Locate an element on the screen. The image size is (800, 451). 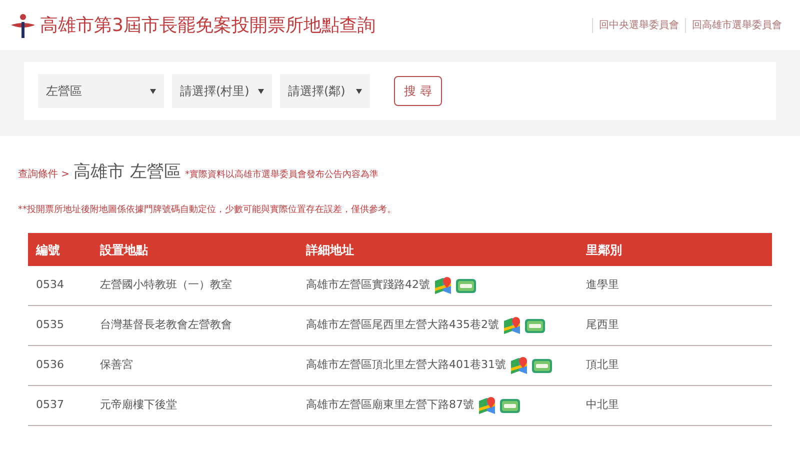
table-cell-text: 高雄市左營區廟東里左營下路87號 is located at coordinates (390, 405).